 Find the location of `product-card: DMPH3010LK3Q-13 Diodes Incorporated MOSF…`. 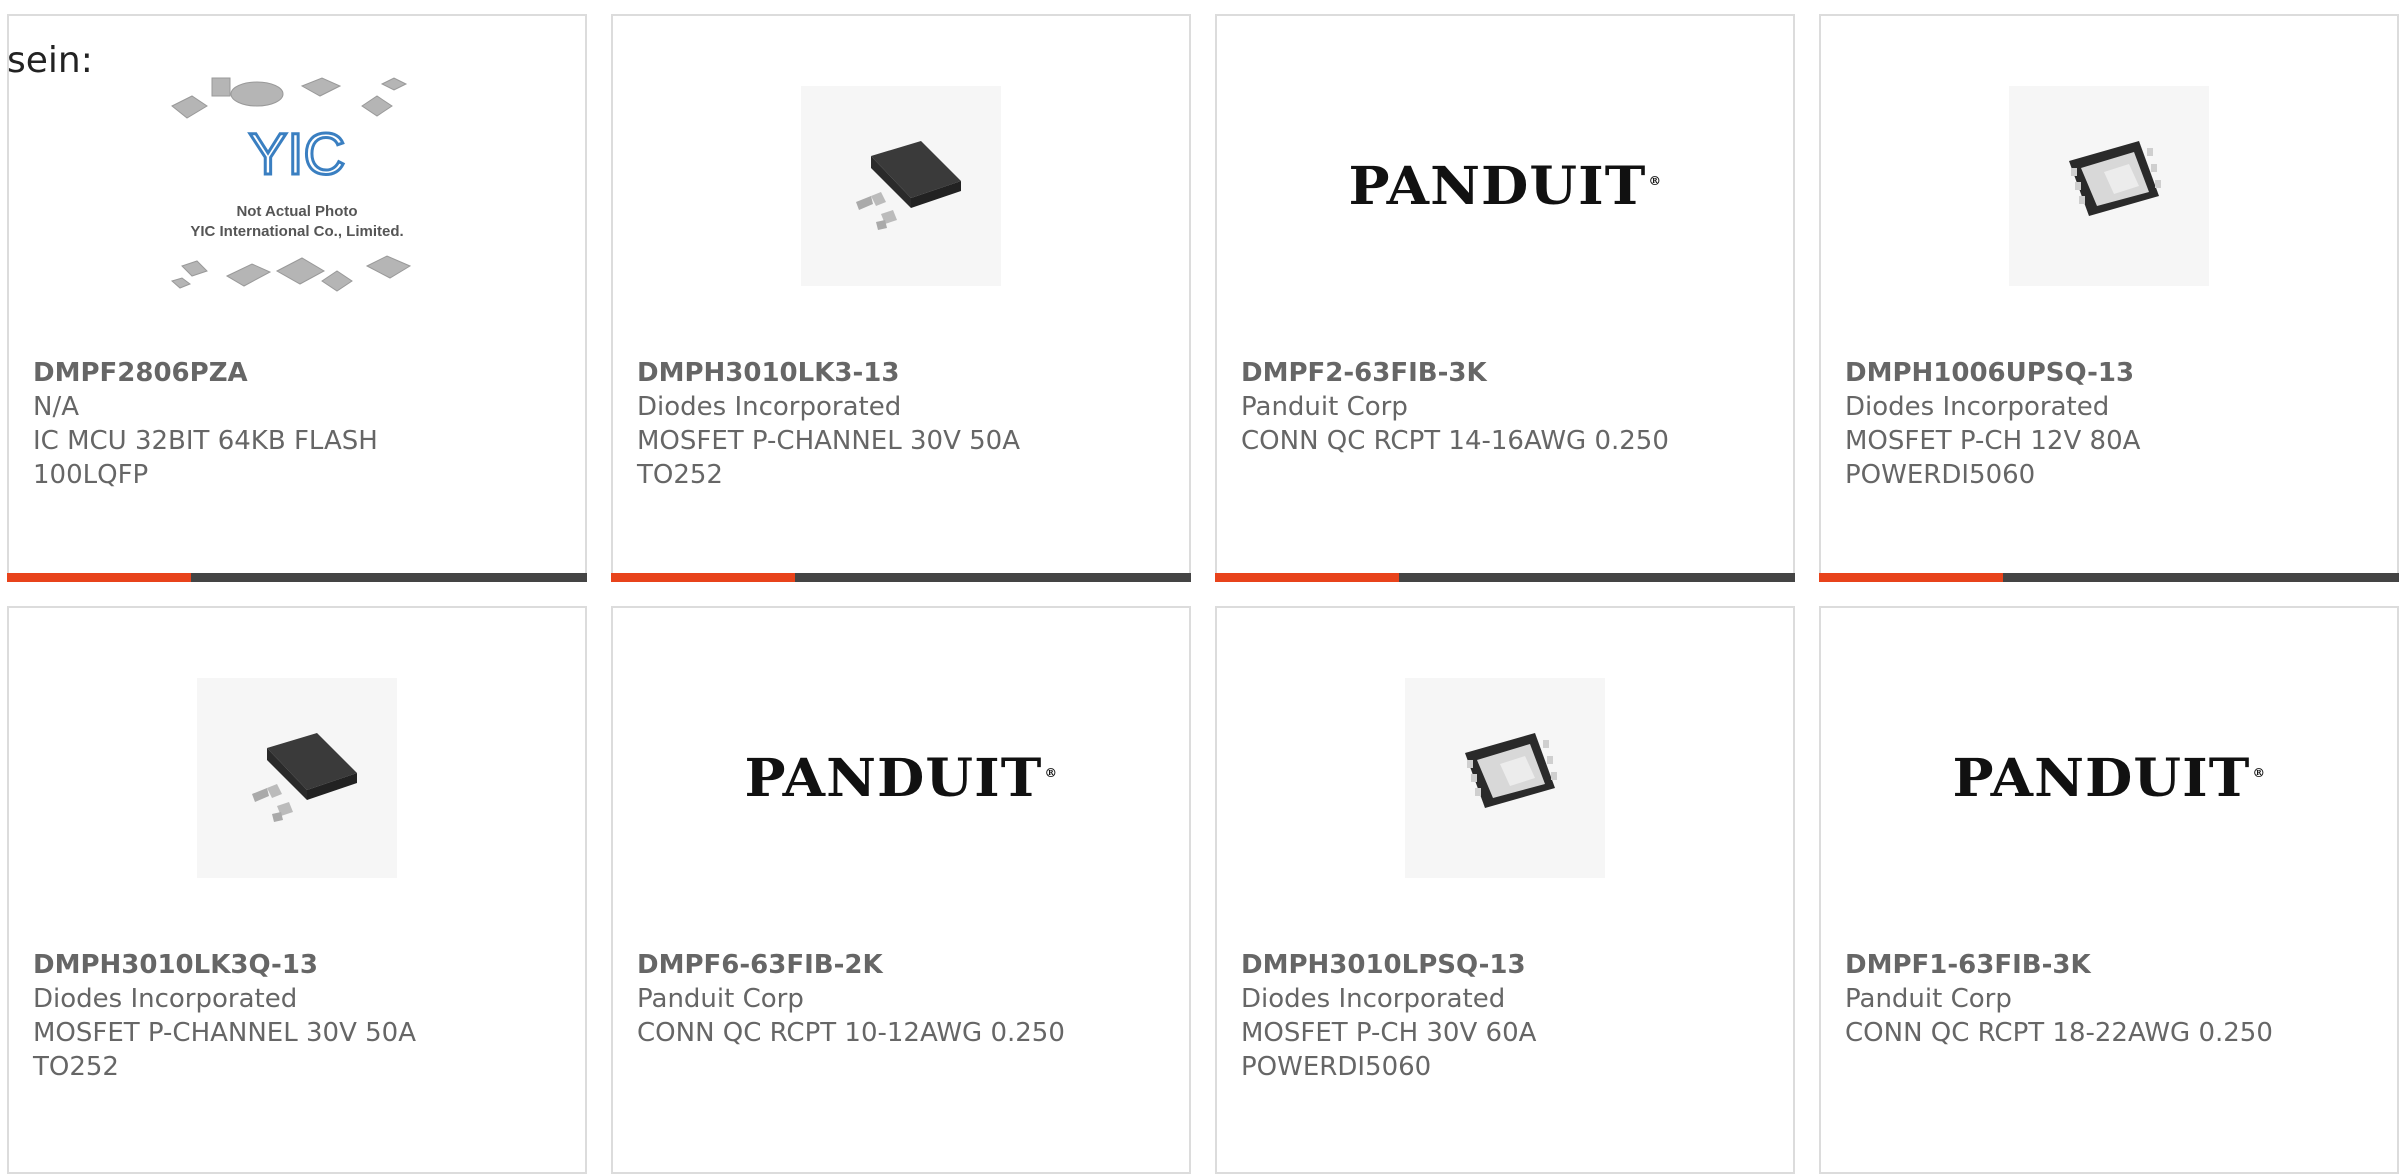

product-card: DMPH3010LK3Q-13 Diodes Incorporated MOSF… is located at coordinates (297, 890).